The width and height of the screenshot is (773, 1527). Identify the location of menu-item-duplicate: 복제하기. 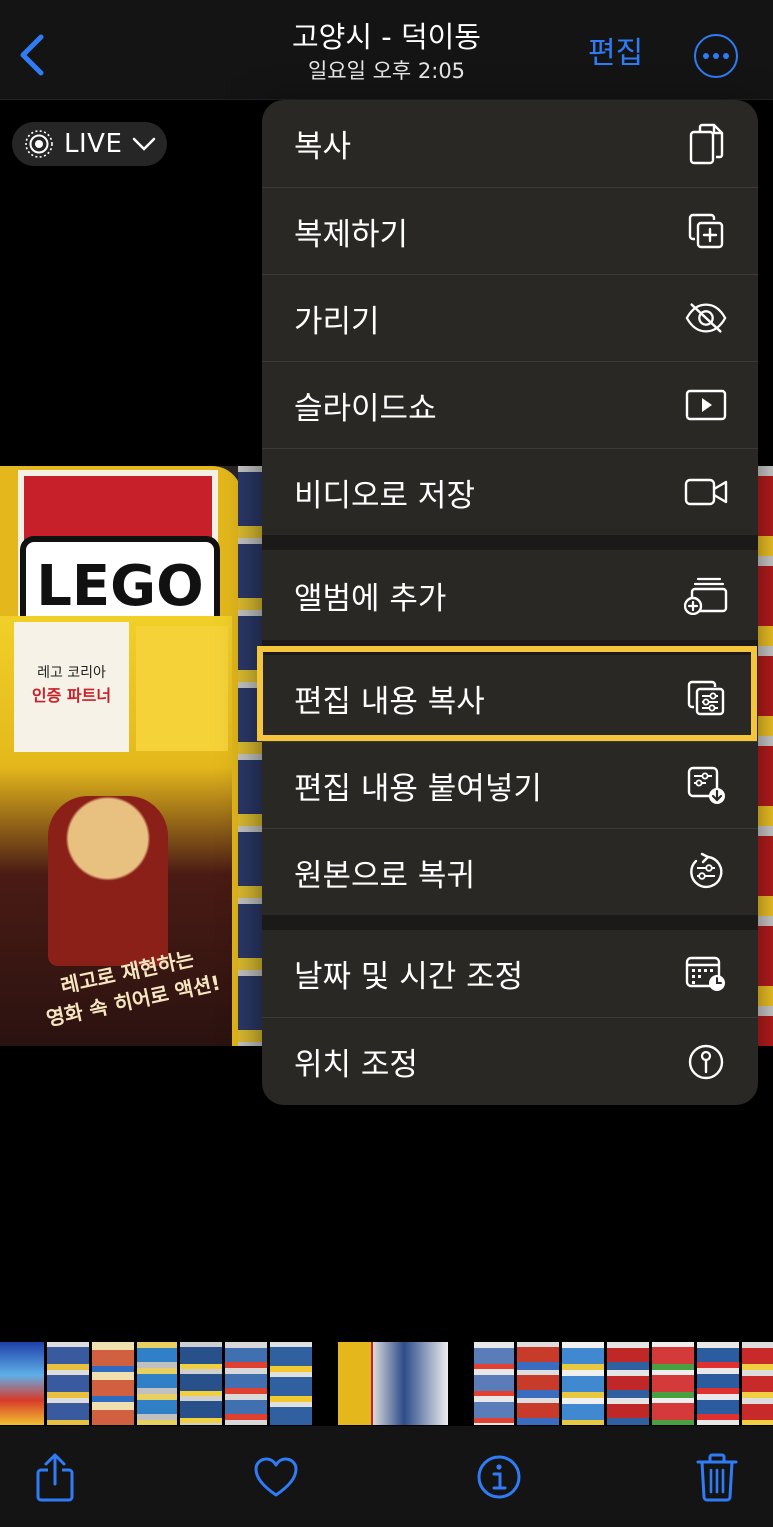
(510, 231).